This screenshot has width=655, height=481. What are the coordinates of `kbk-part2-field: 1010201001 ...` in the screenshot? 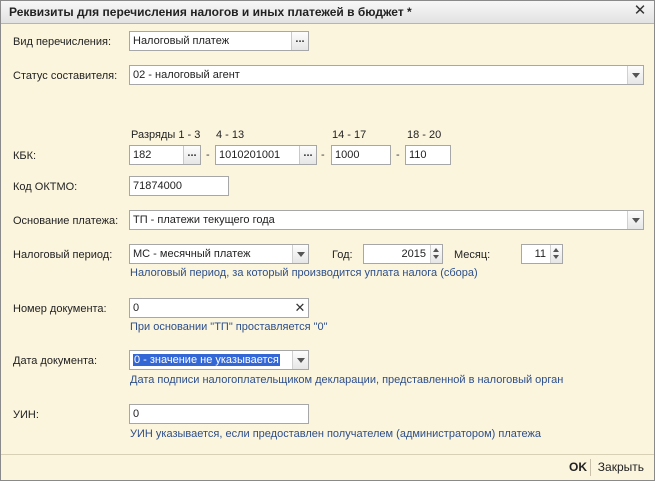 It's located at (266, 155).